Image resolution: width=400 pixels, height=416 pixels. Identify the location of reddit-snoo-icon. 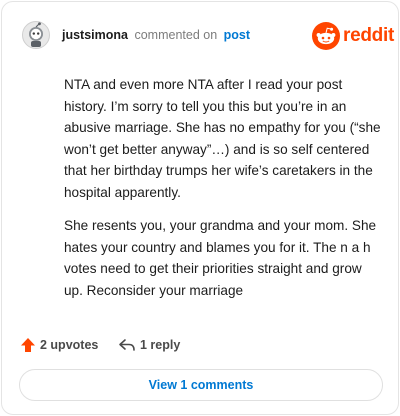
(326, 36).